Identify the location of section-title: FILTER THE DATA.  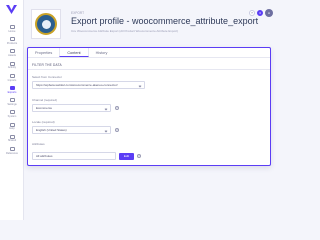
(47, 65).